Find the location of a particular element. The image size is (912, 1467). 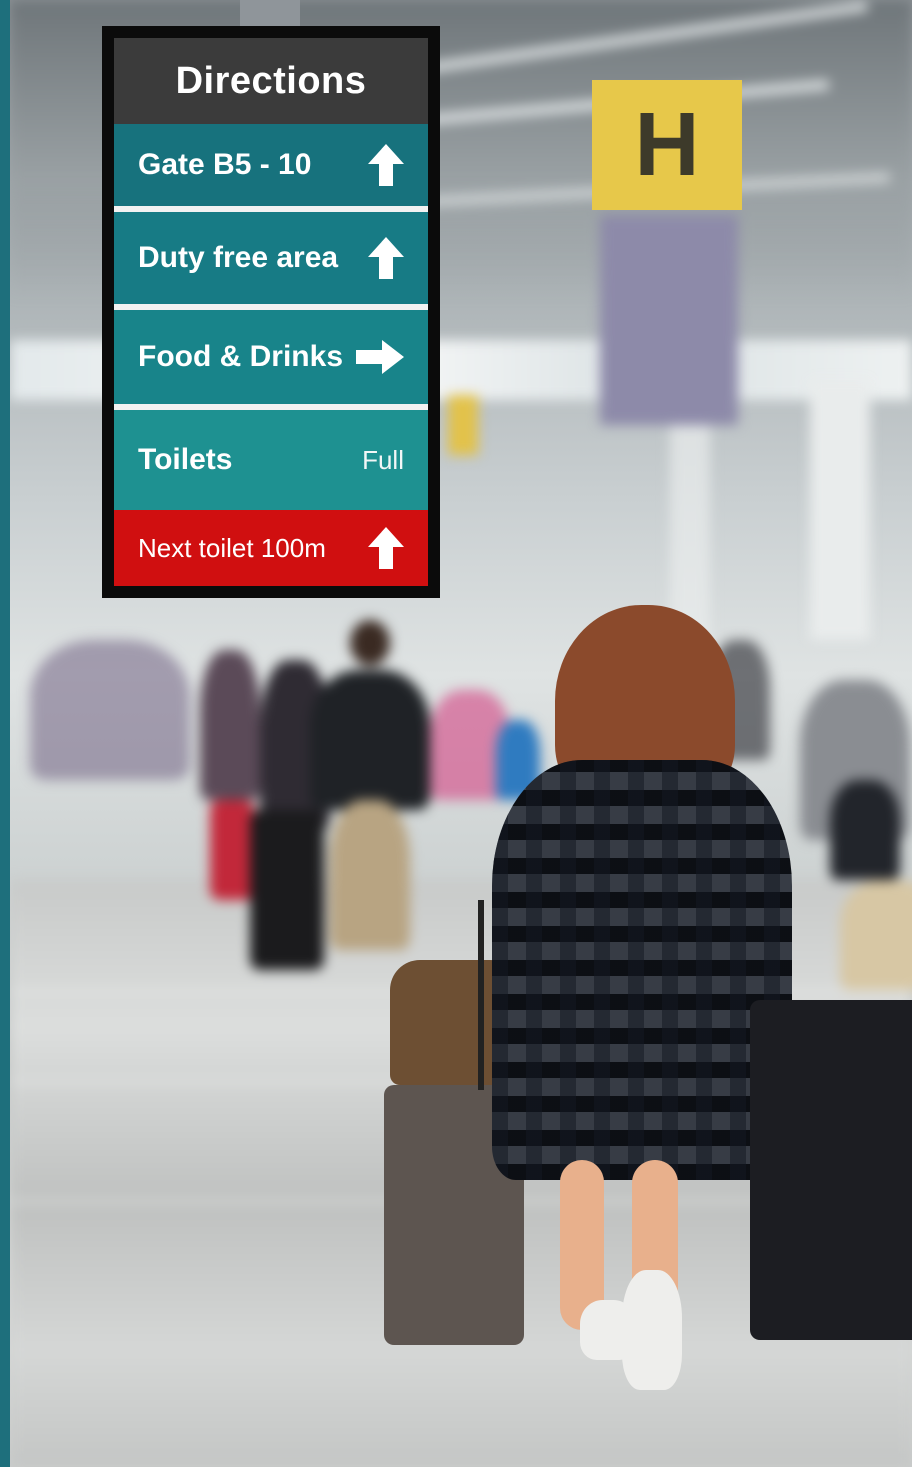

direction-row-gate: Gate B5 - 10 is located at coordinates (271, 165).